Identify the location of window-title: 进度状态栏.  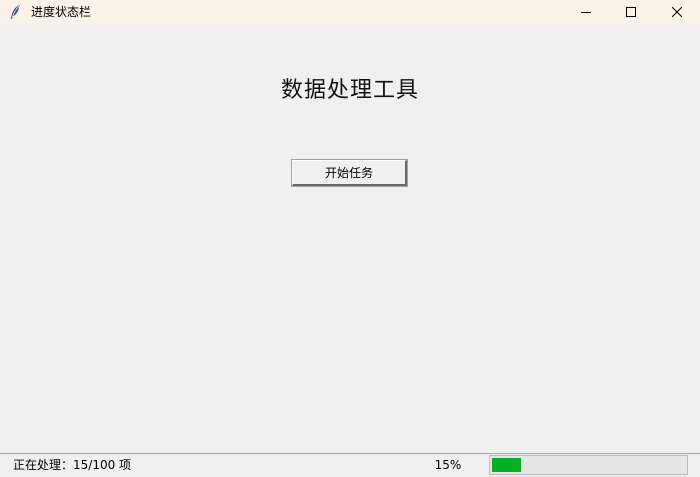
(61, 12).